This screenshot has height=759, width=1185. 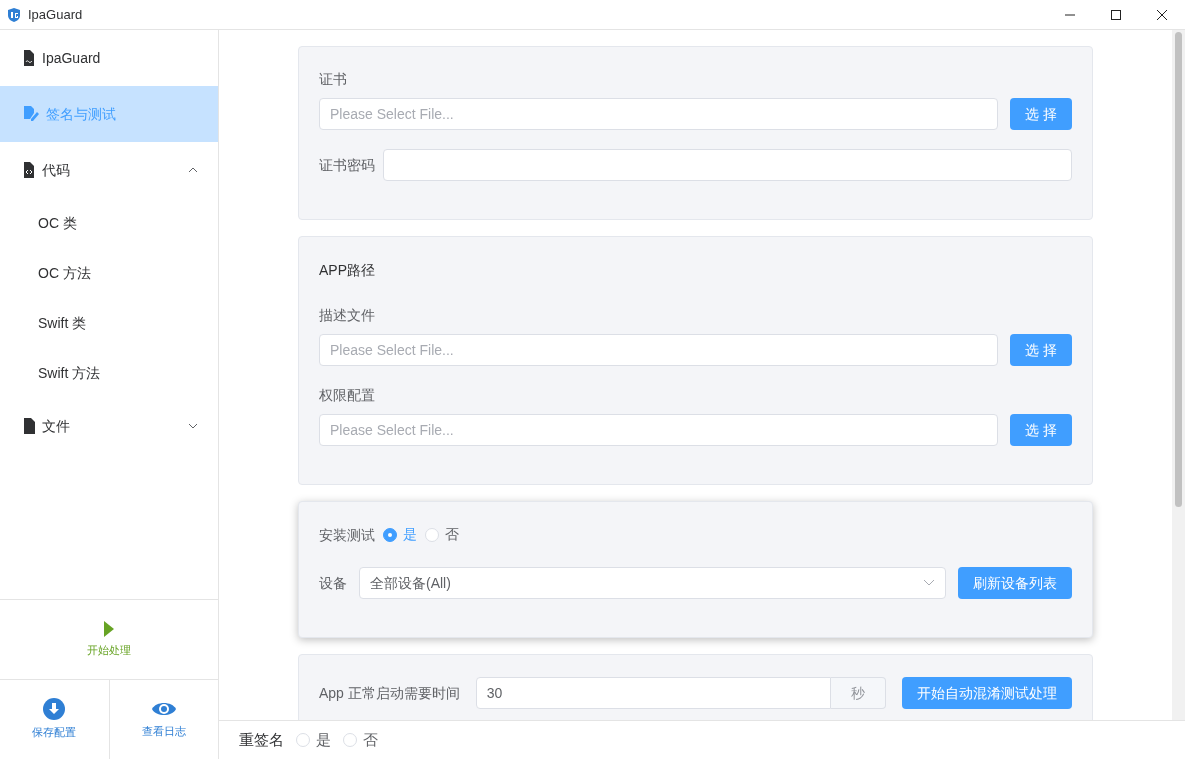 I want to click on field-label: App 正常启动需要时间, so click(x=389, y=693).